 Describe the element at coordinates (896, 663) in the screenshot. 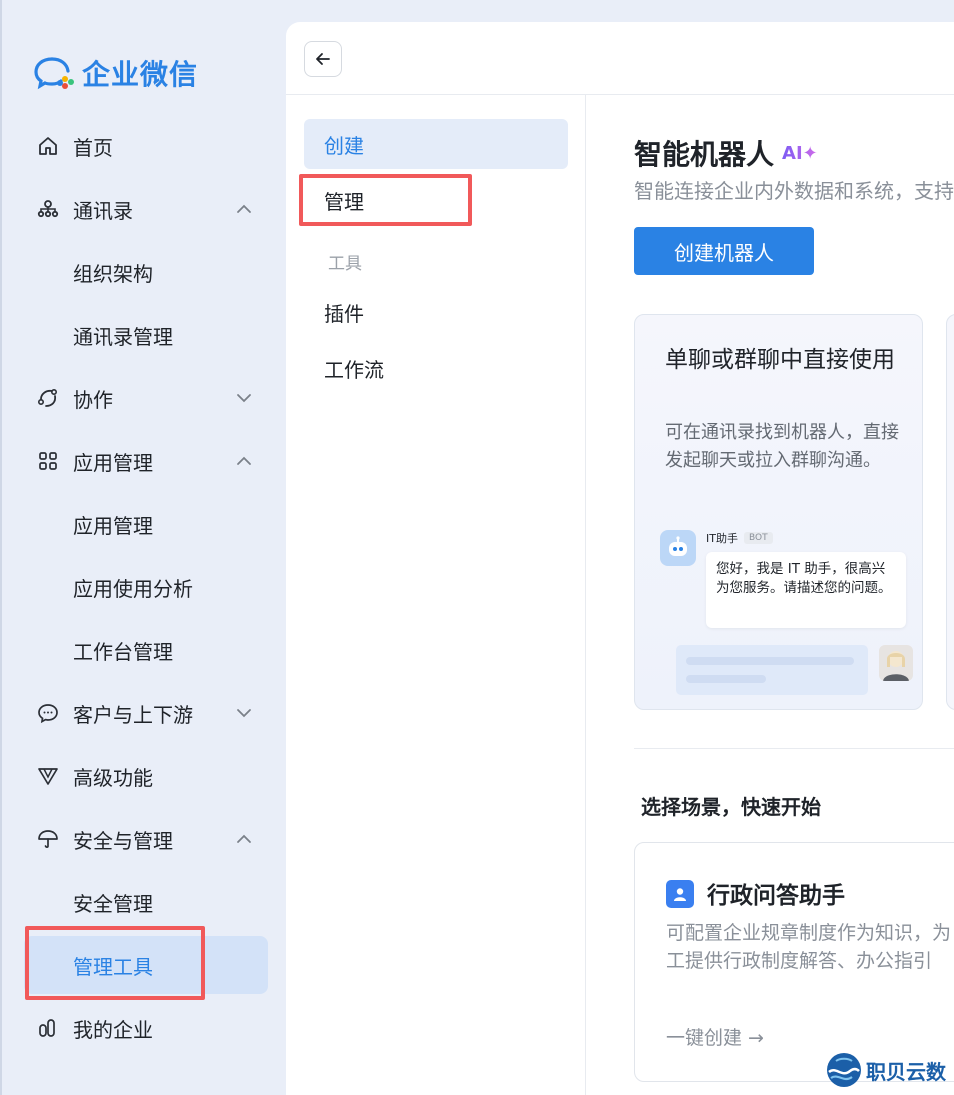

I see `user-avatar` at that location.